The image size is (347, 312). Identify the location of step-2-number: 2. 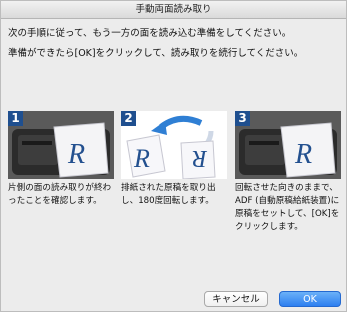
(128, 118).